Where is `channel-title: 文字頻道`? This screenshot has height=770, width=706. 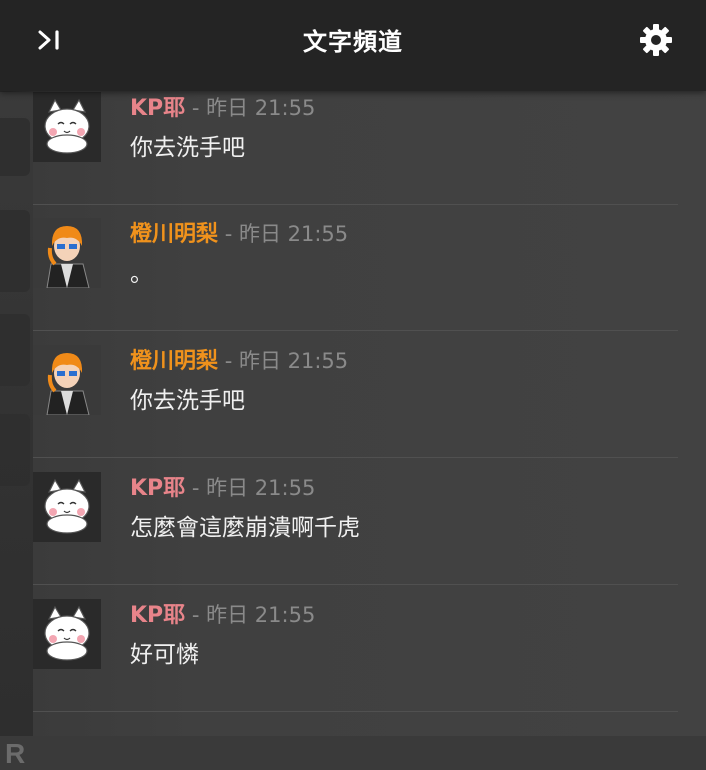
channel-title: 文字頻道 is located at coordinates (353, 42).